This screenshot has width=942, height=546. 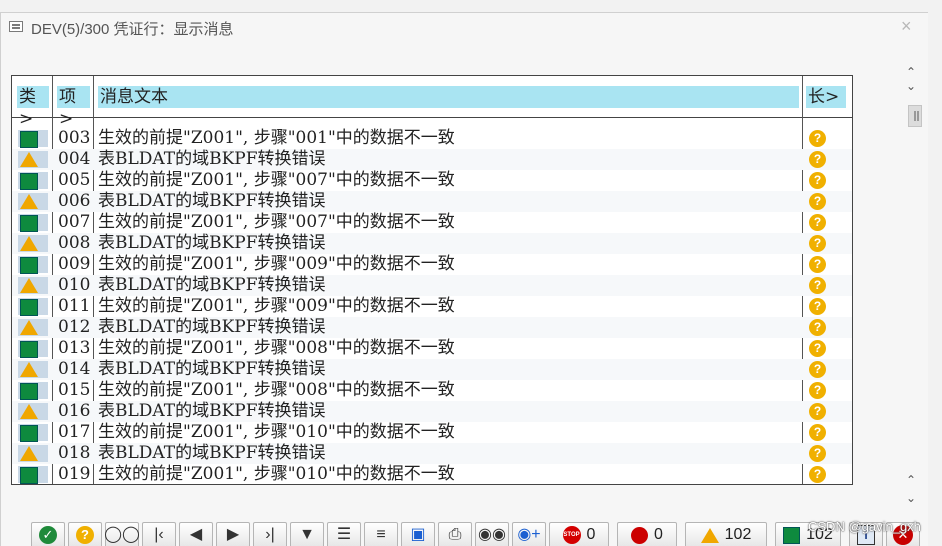 What do you see at coordinates (74, 306) in the screenshot?
I see `item-number: 011` at bounding box center [74, 306].